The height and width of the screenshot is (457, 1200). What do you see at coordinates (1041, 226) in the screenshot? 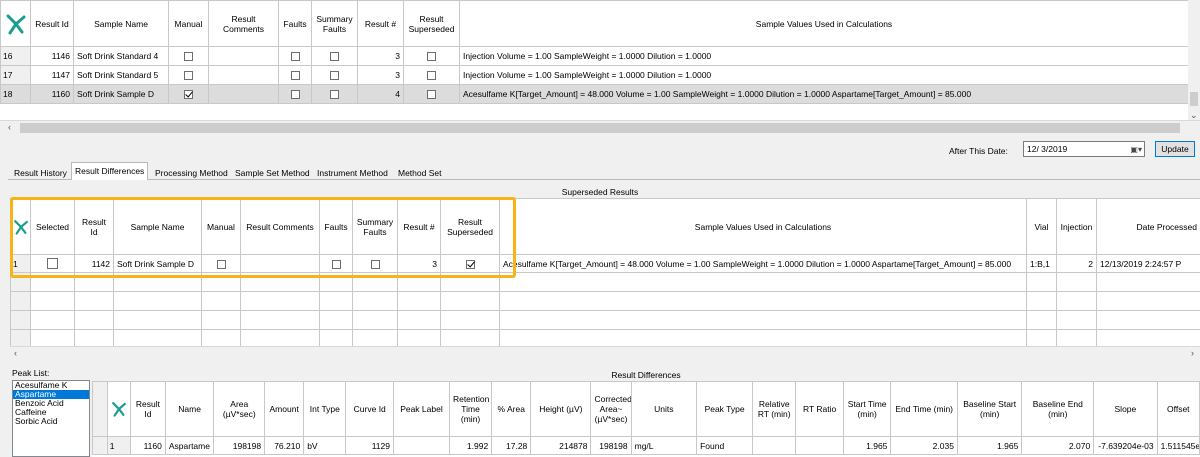
I see `col-vial: Vial` at bounding box center [1041, 226].